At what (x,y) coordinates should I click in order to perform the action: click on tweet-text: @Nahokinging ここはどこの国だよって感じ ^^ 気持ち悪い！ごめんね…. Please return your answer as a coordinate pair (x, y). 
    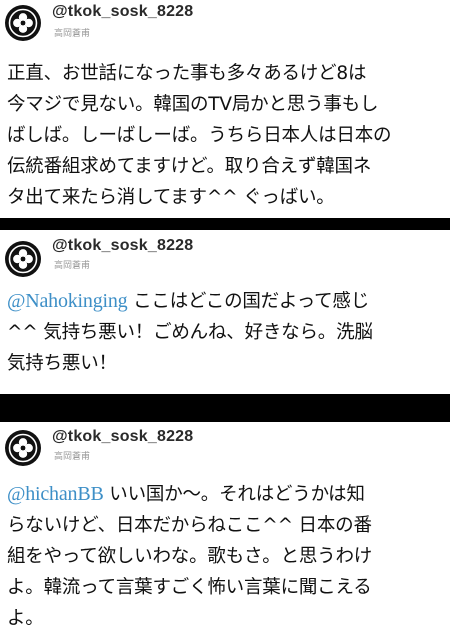
    Looking at the image, I should click on (226, 332).